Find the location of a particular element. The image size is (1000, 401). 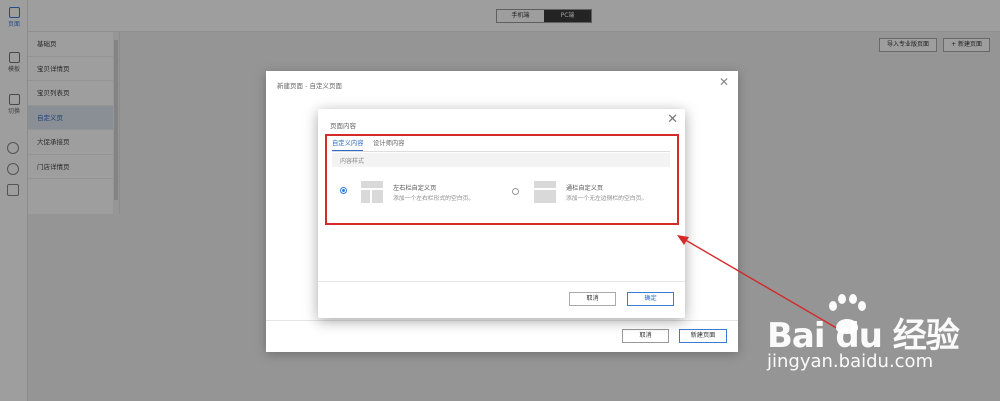

baidu-jingyan-watermark: Bai du 经验 jingyan.baidu.com is located at coordinates (867, 335).